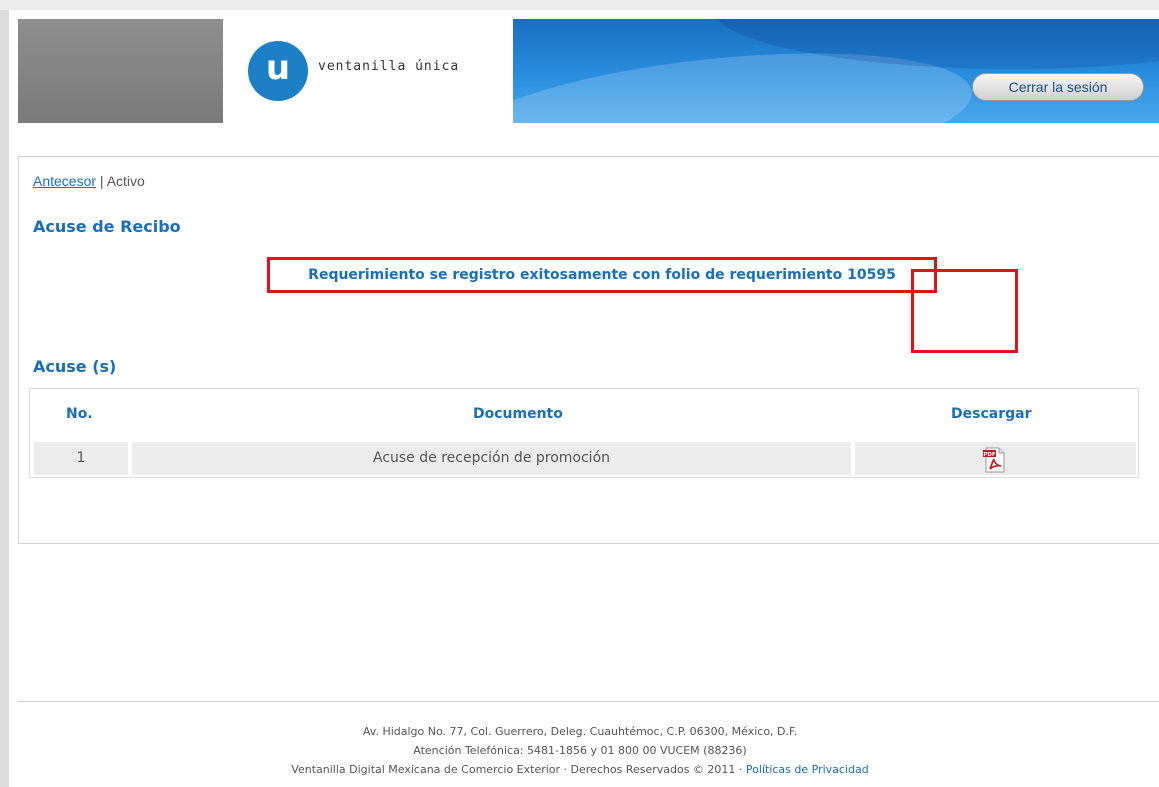 This screenshot has height=787, width=1159. I want to click on site-header: u ventanilla única Cerrar la sesión, so click(588, 71).